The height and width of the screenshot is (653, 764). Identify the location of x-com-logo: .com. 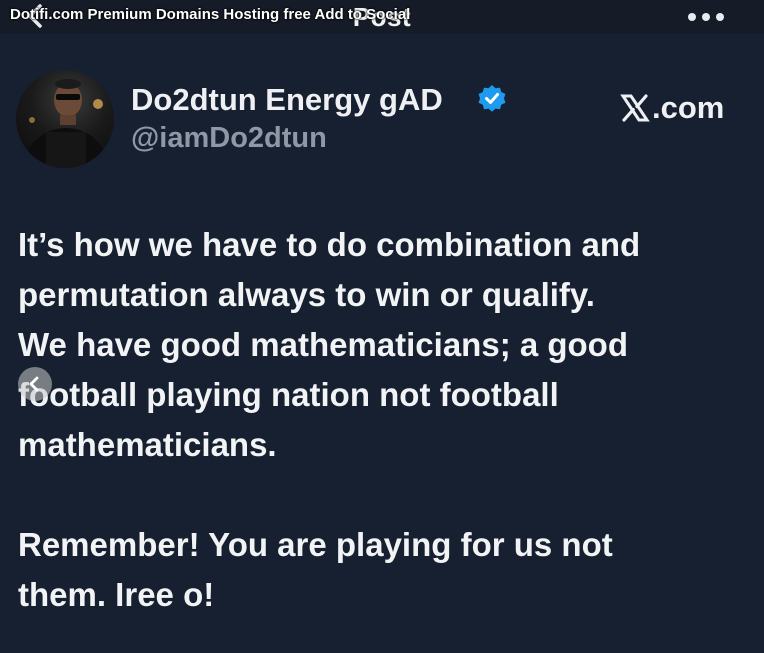
(672, 108).